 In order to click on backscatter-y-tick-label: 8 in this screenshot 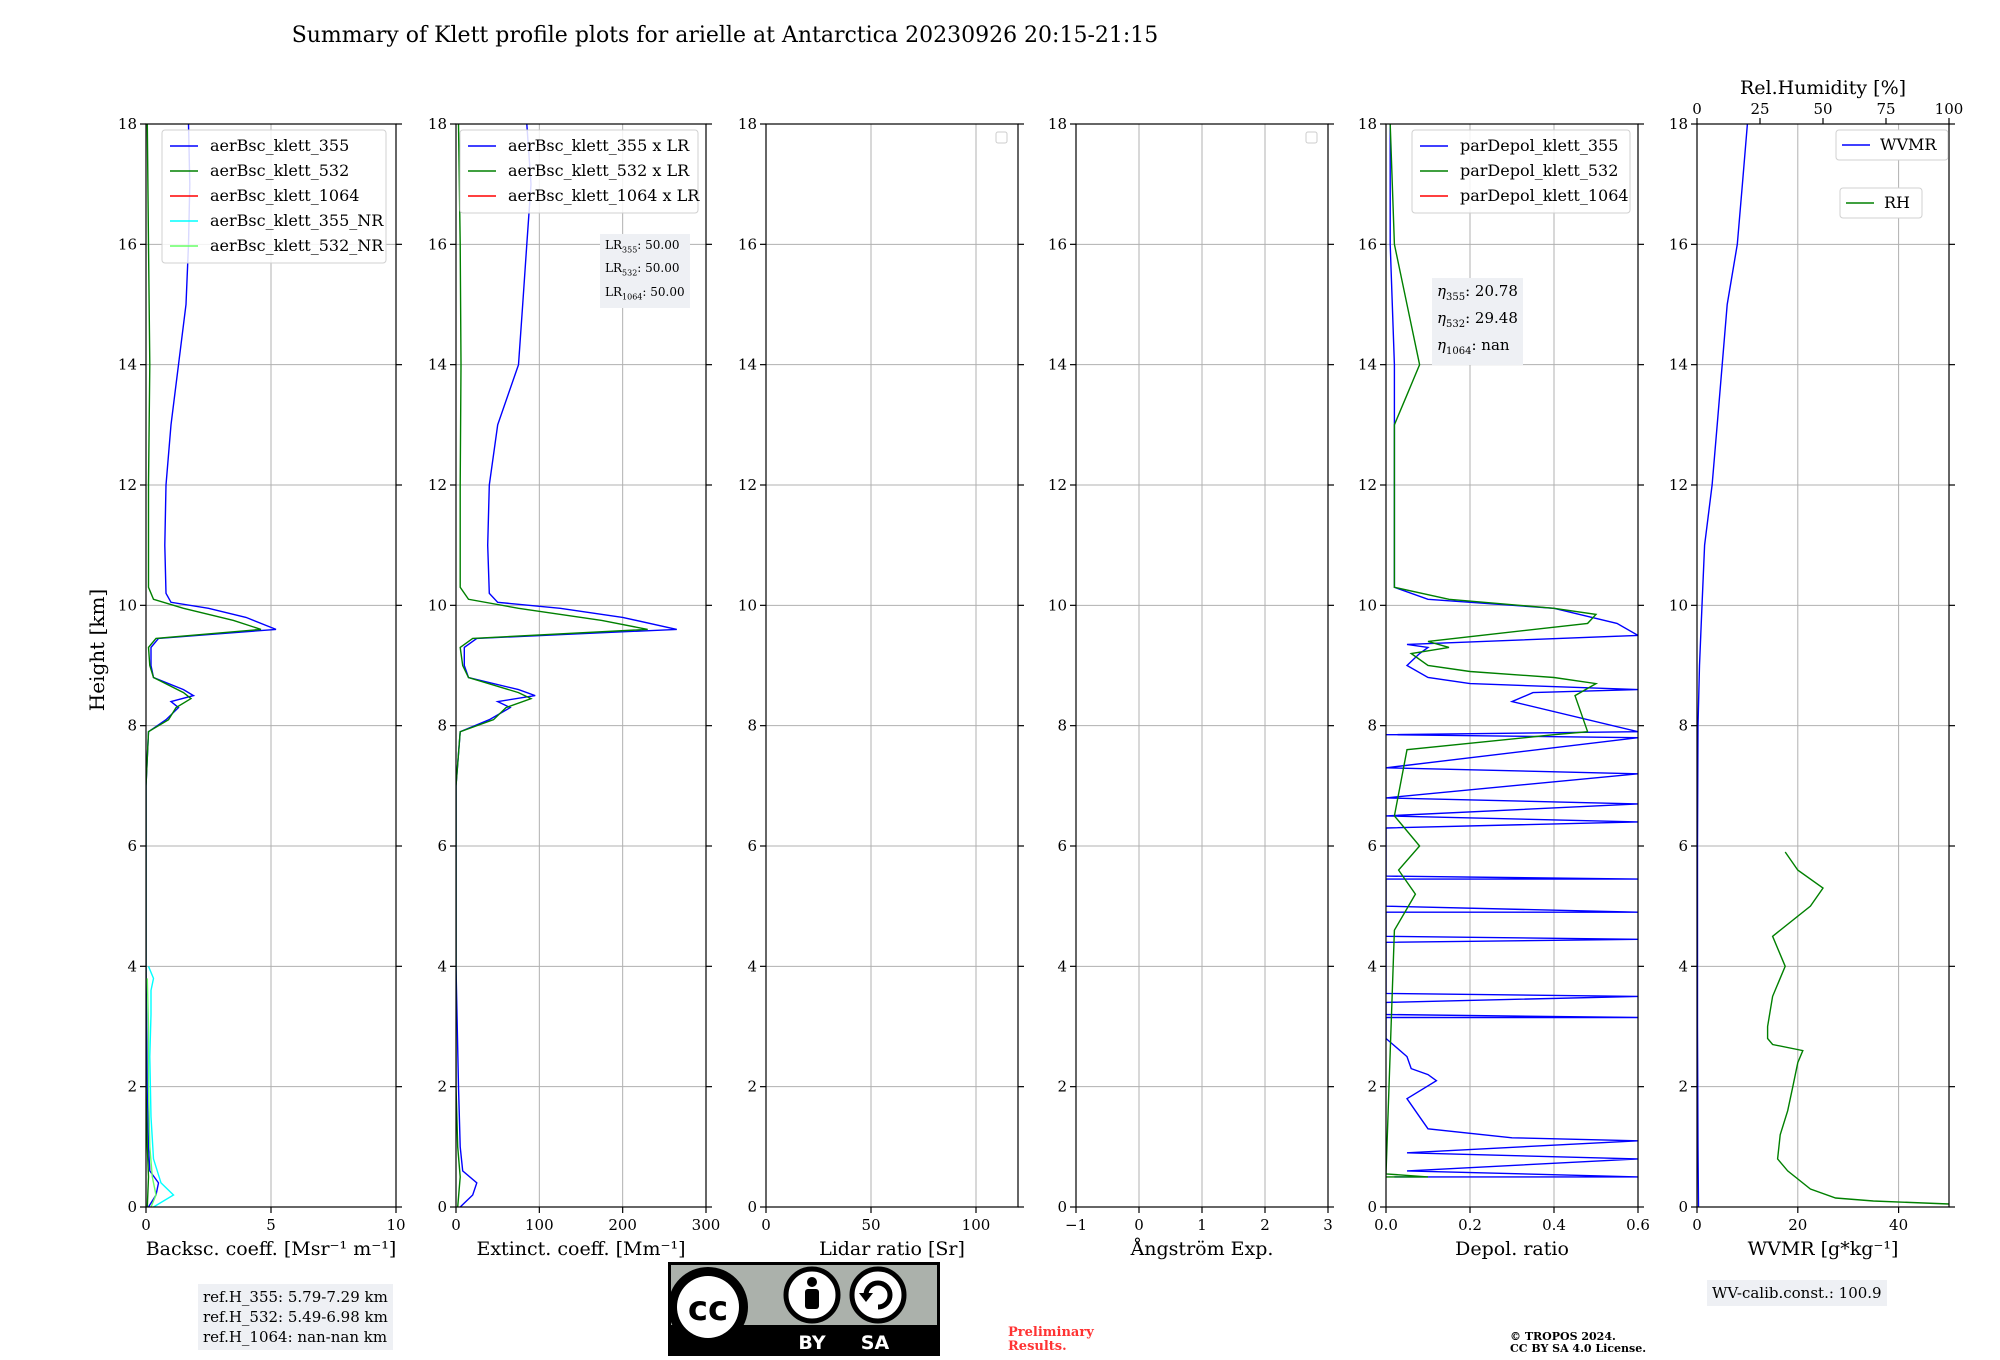, I will do `click(132, 726)`.